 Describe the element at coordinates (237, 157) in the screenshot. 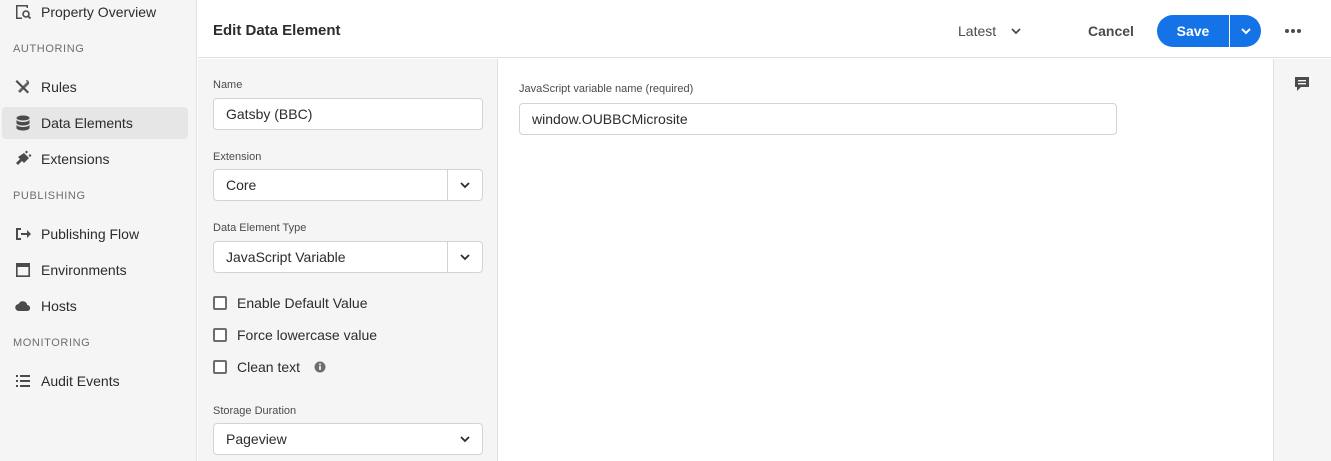

I see `extension-label: Extension` at that location.